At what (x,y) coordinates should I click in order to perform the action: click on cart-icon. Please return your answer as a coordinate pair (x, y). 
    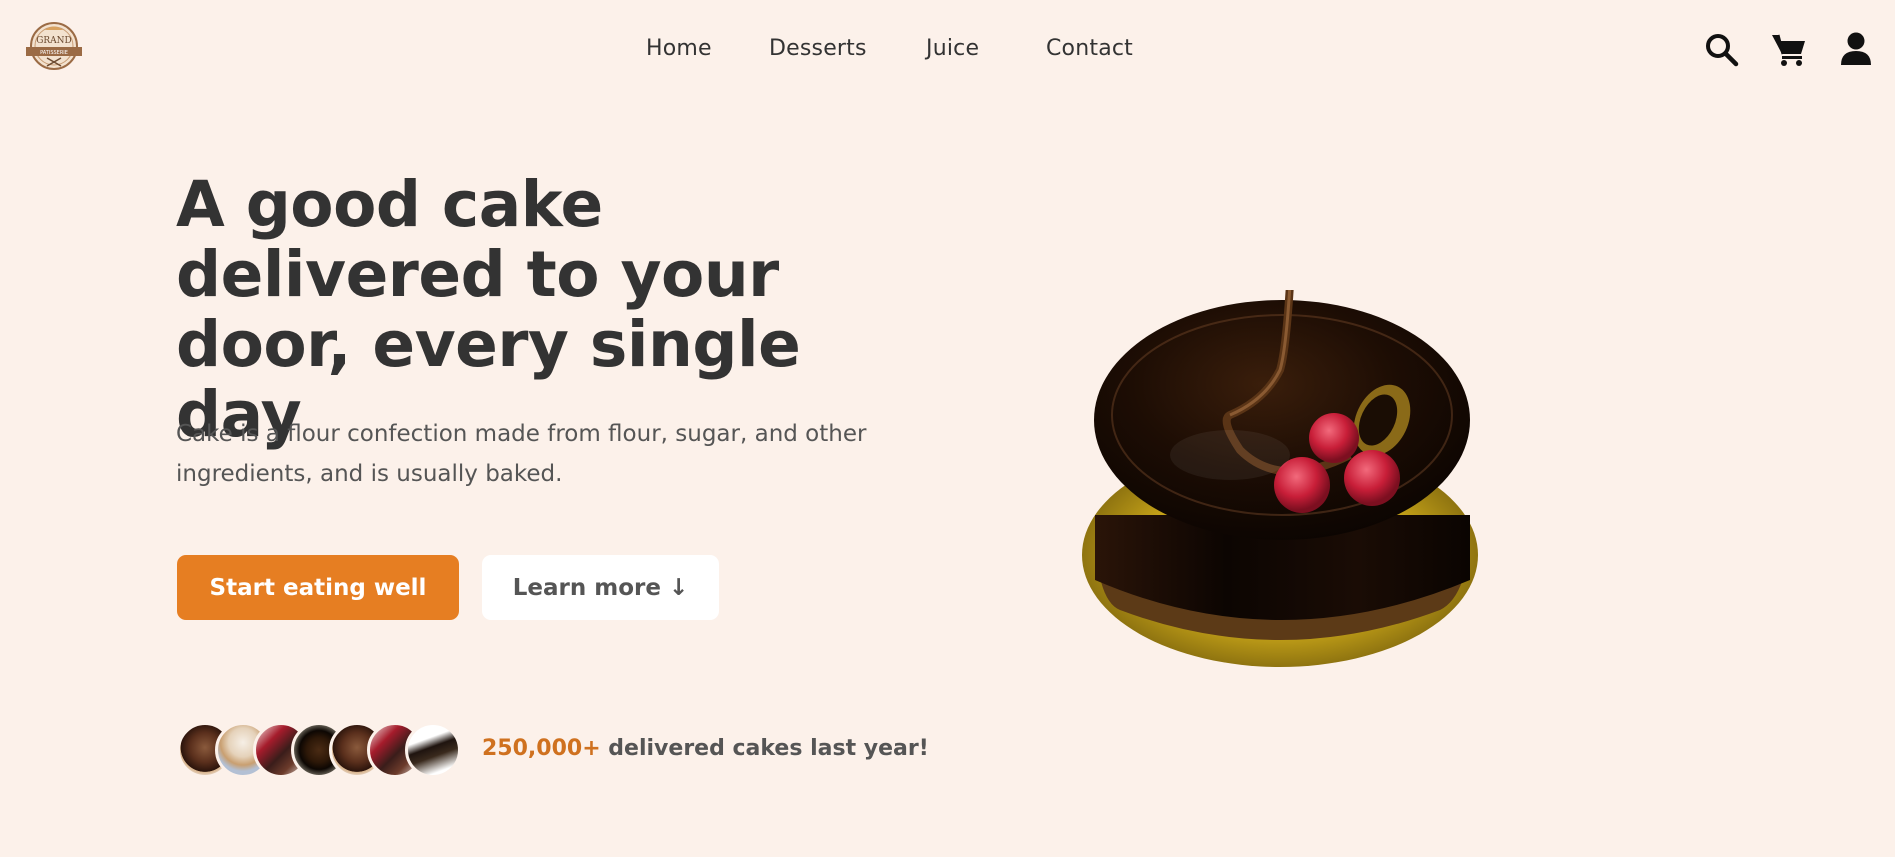
    Looking at the image, I should click on (1789, 50).